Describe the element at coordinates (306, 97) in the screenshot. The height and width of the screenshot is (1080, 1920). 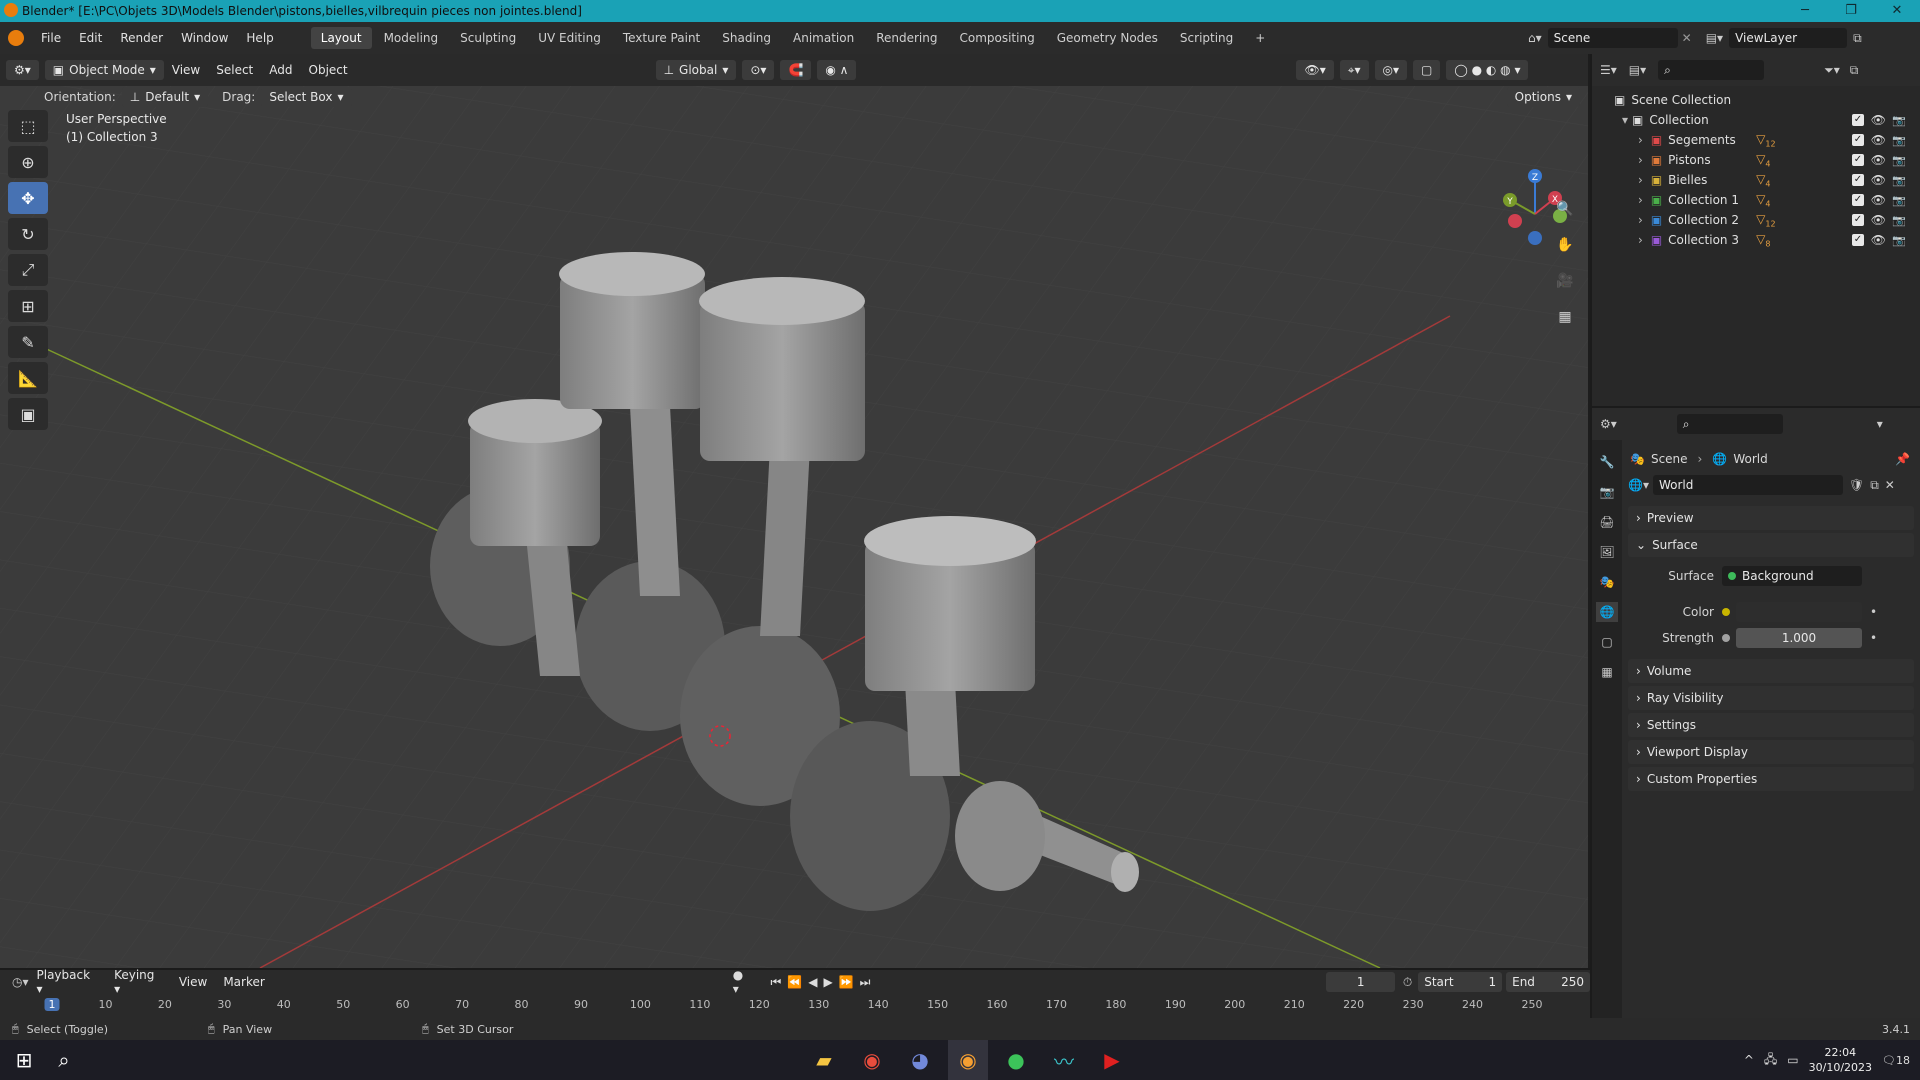
I see `drag-dropdown: Select Box ▾` at that location.